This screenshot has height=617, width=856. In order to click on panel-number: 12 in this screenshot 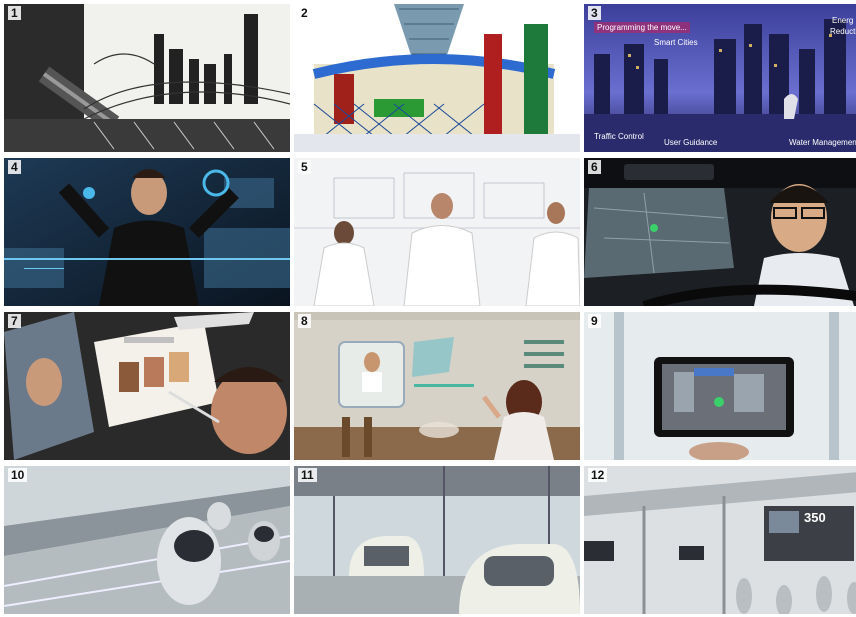, I will do `click(598, 475)`.